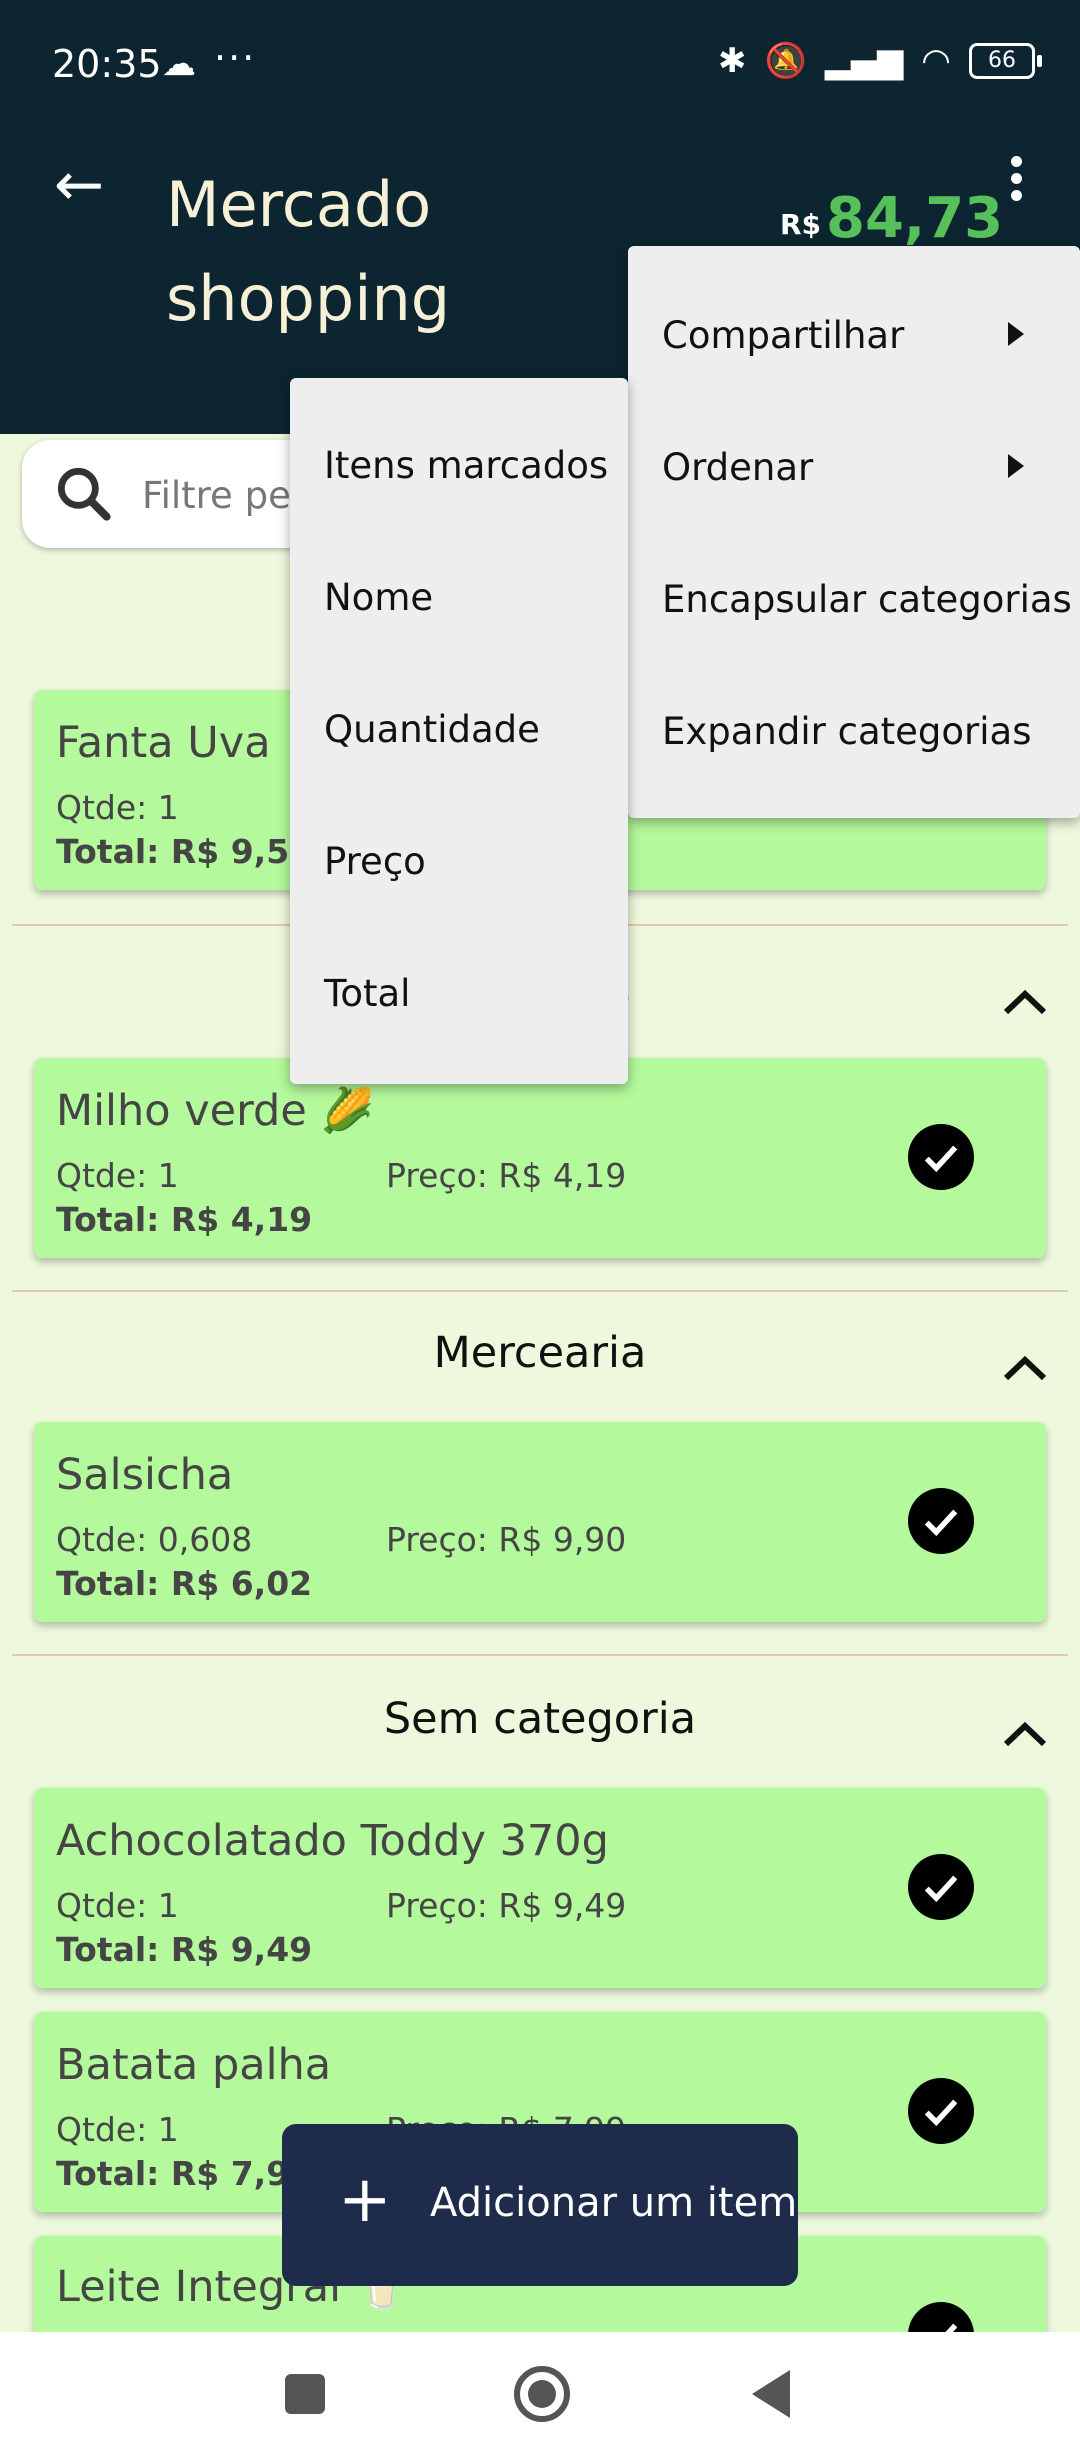  Describe the element at coordinates (846, 731) in the screenshot. I see `menu-item-expand-categories: Expandir categorias` at that location.